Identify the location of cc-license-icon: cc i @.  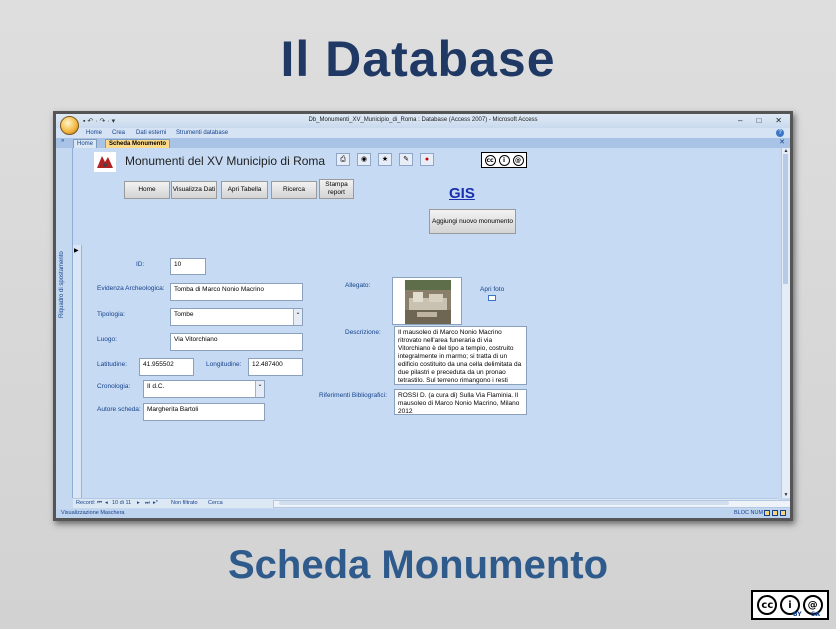
(504, 160).